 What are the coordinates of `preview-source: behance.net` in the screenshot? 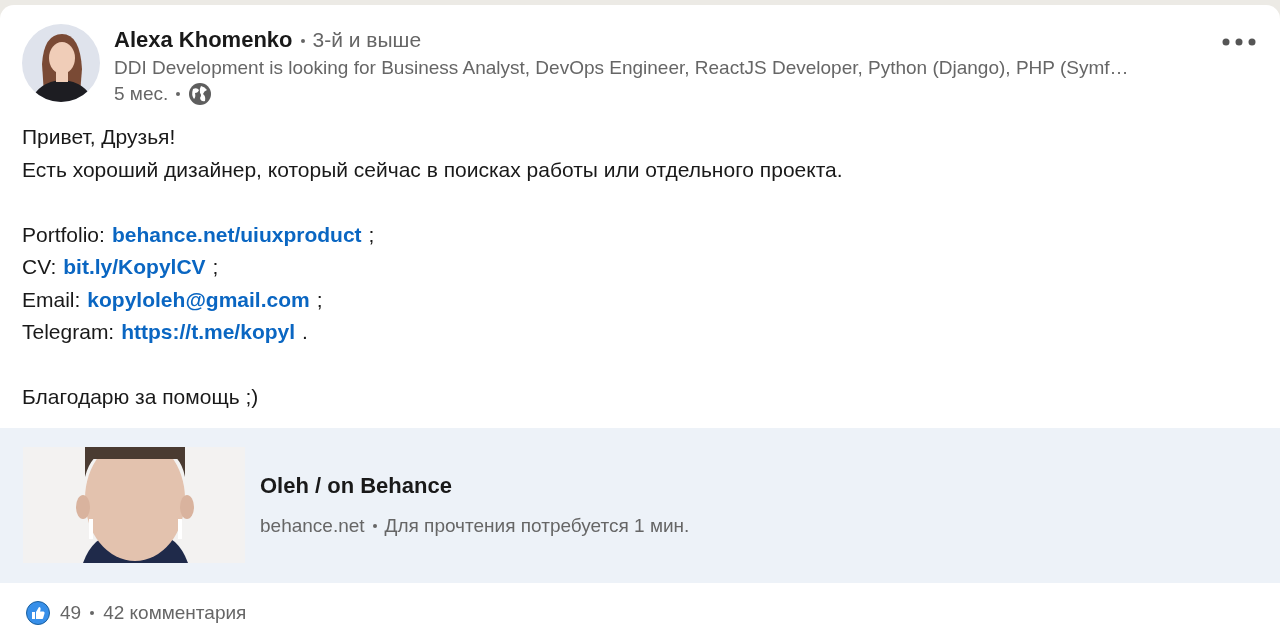 It's located at (312, 526).